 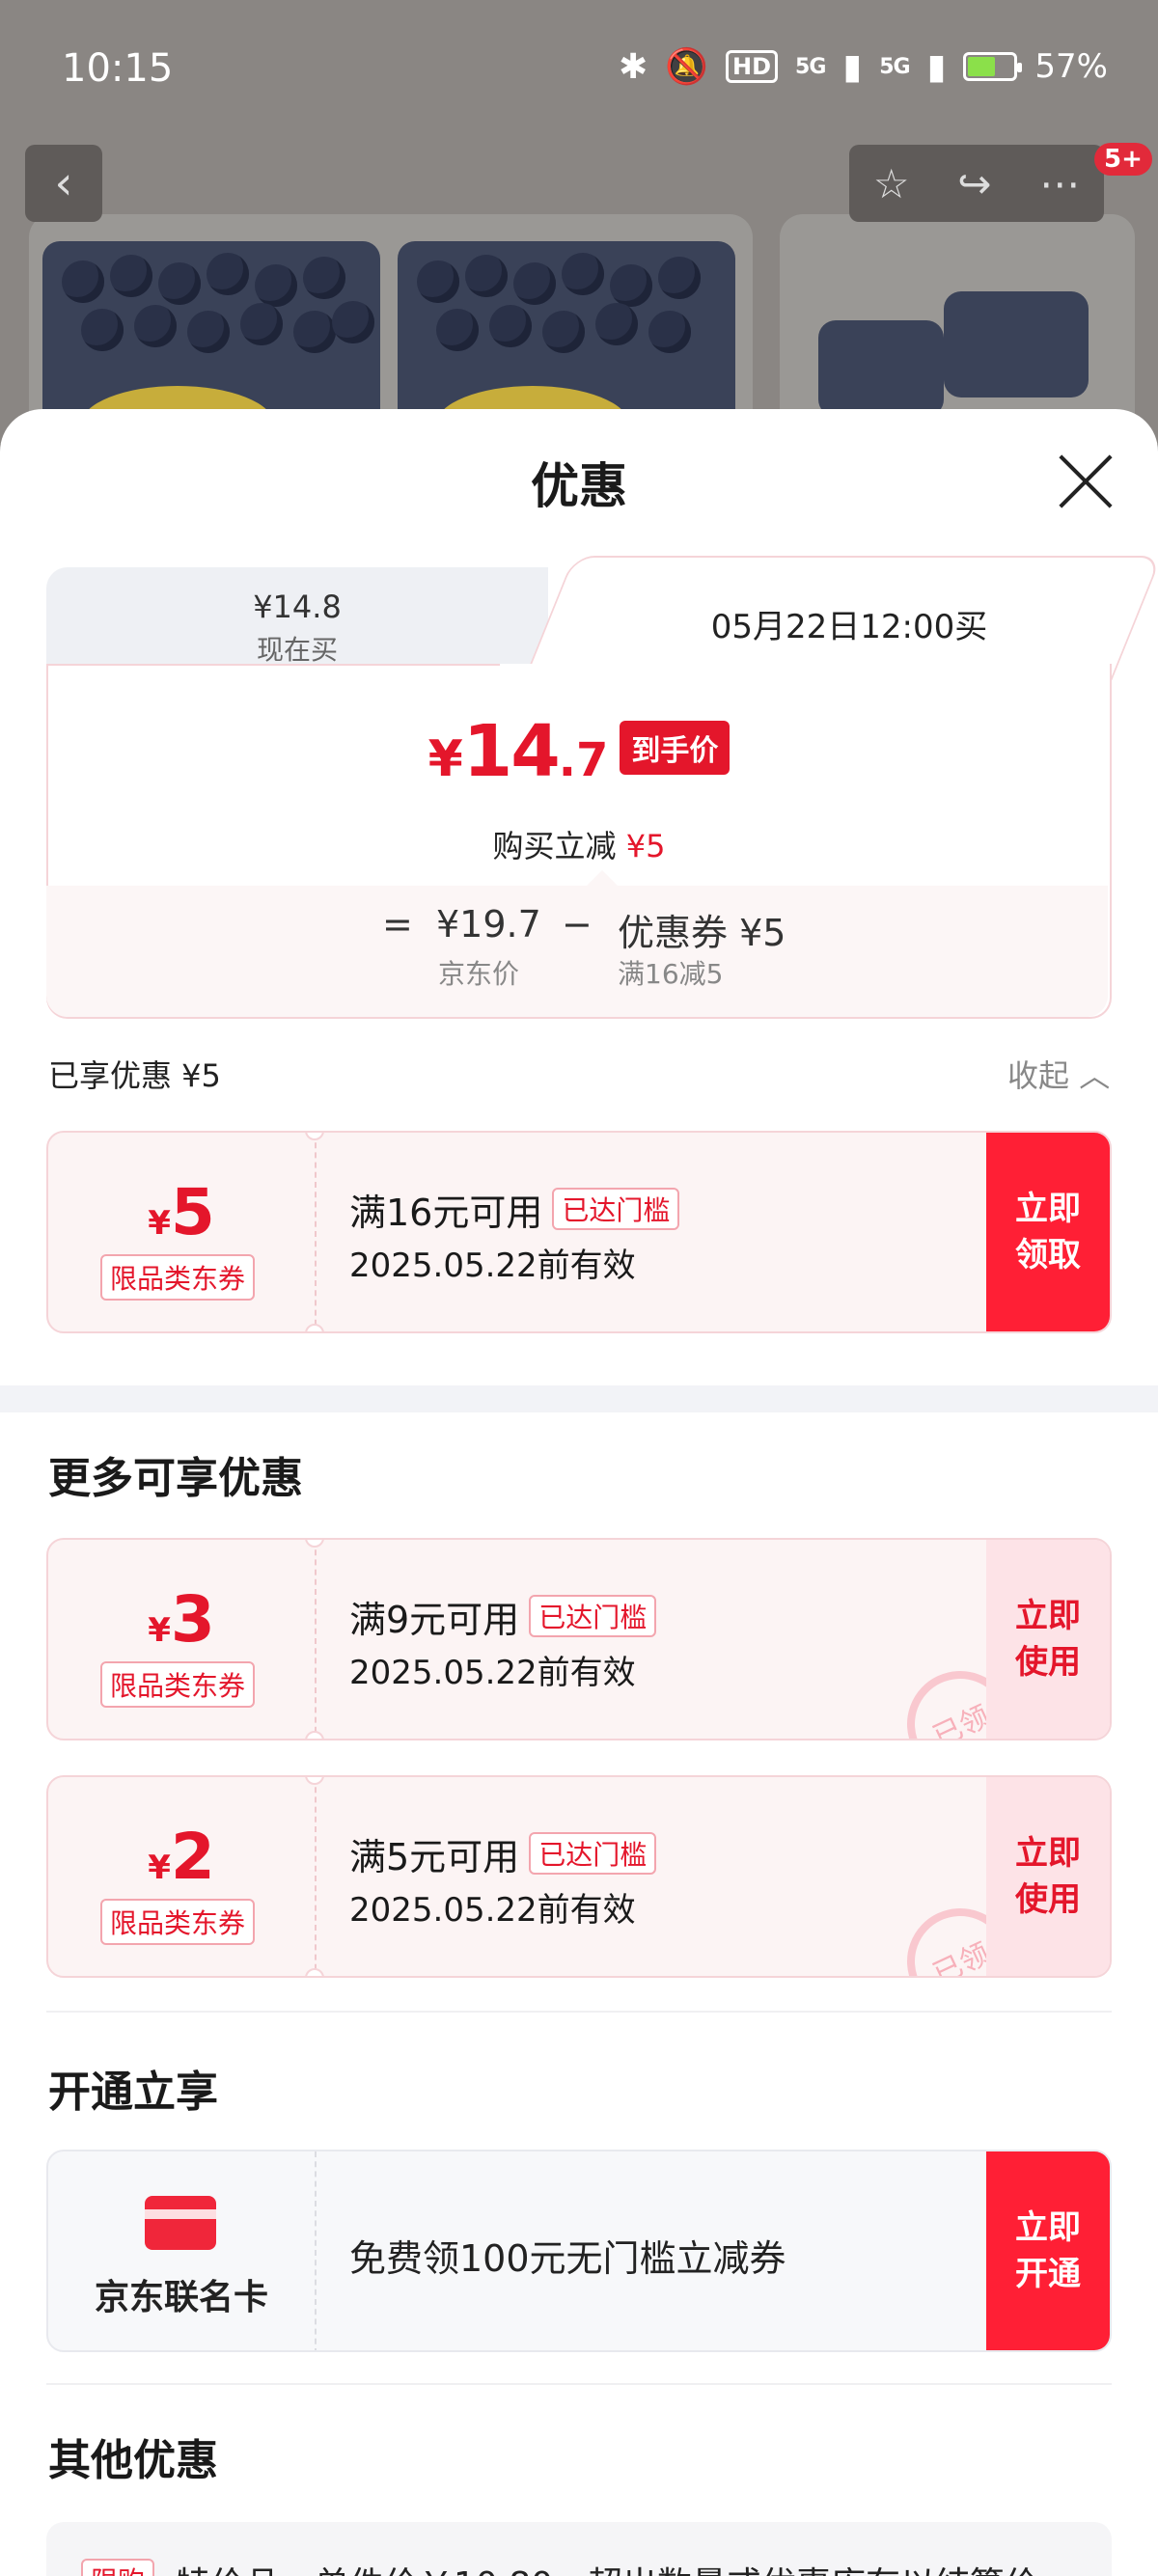 I want to click on coupon-amount: ¥5, so click(x=181, y=1212).